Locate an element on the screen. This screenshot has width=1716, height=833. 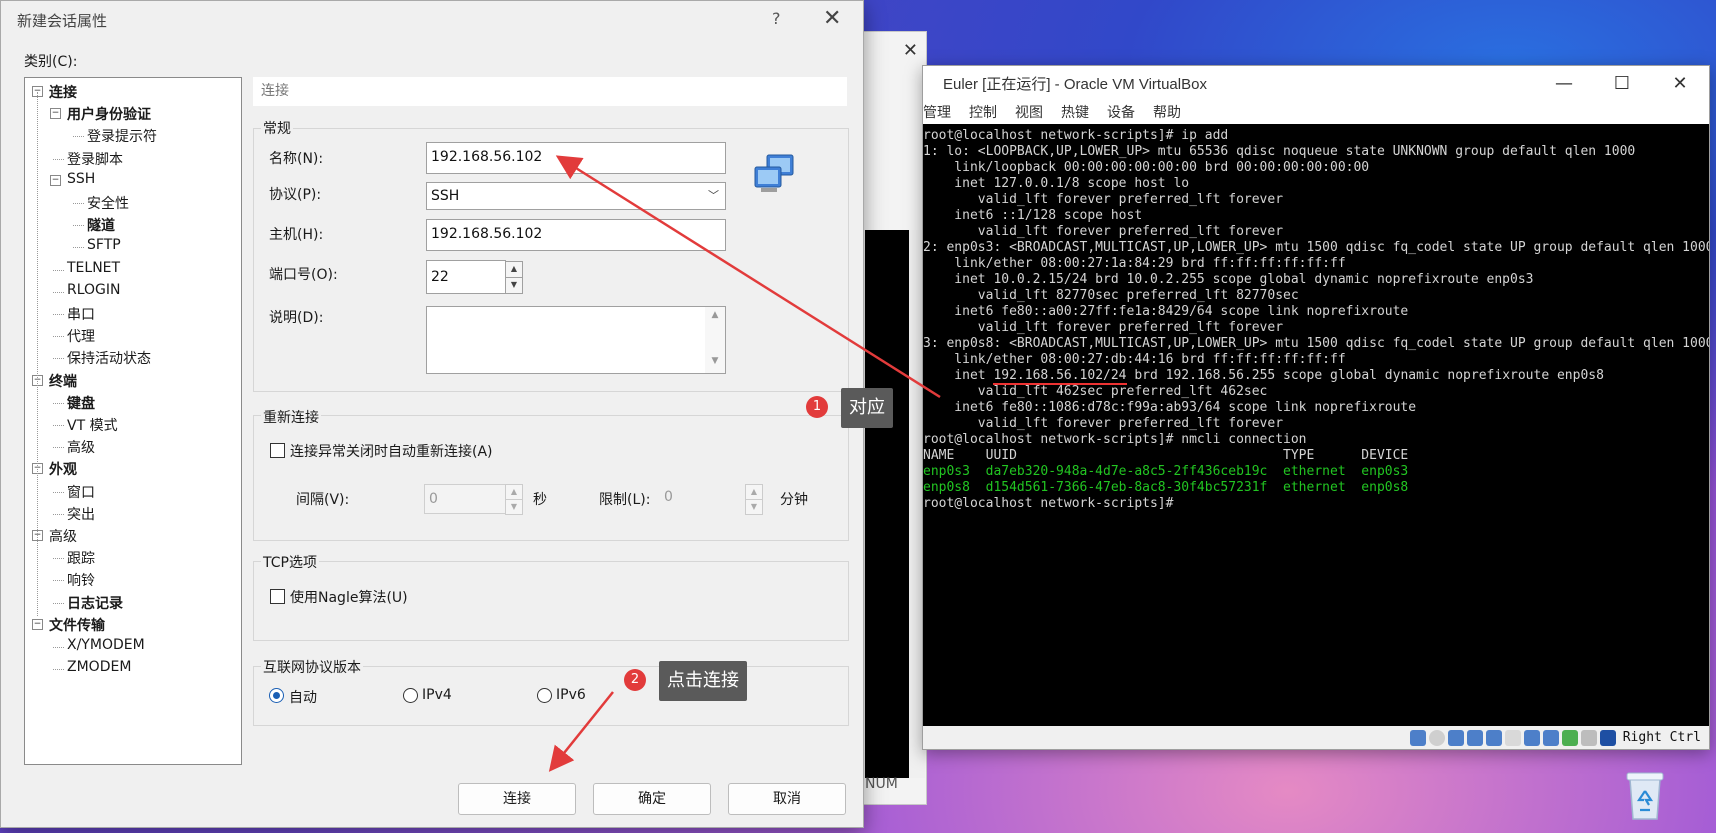
arrow-1-line is located at coordinates (748, 277).